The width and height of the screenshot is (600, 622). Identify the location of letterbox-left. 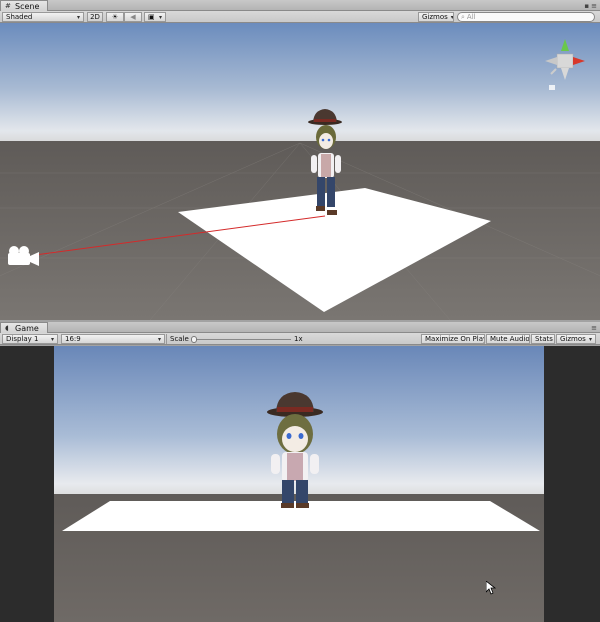
(27, 484).